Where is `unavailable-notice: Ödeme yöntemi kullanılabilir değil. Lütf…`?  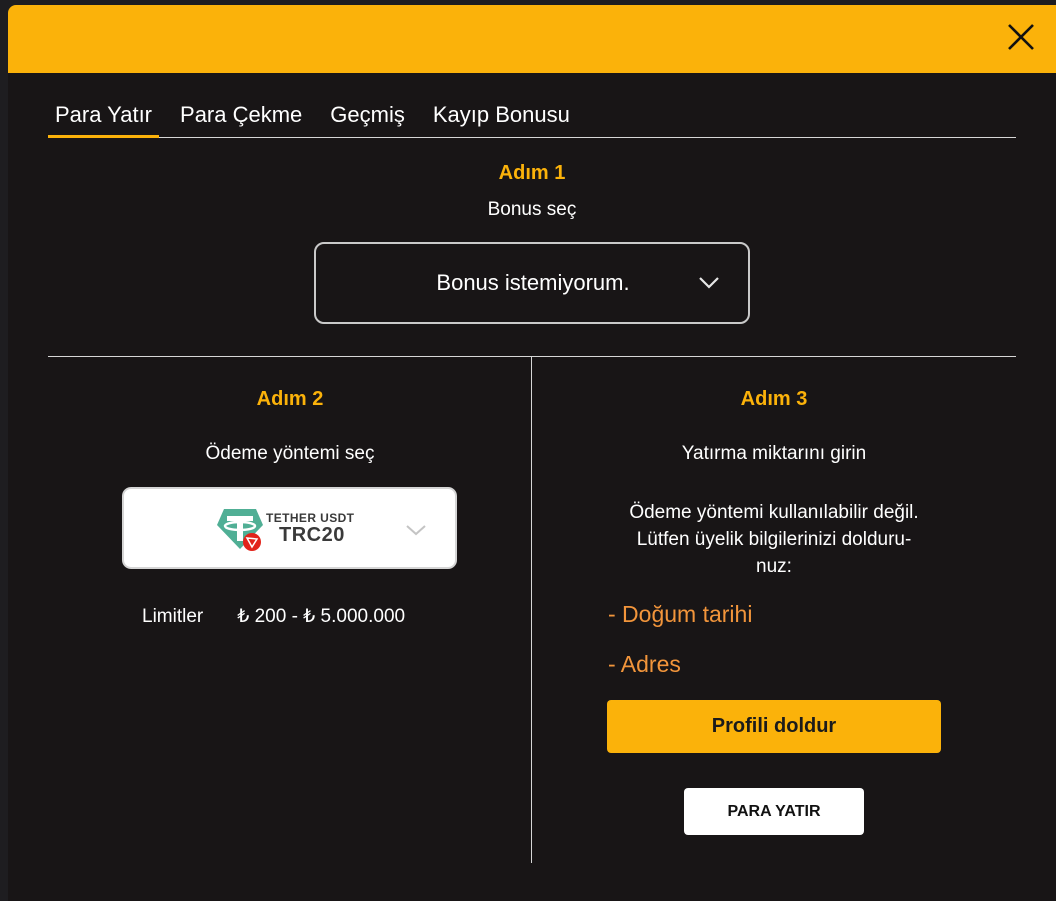
unavailable-notice: Ödeme yöntemi kullanılabilir değil. Lütf… is located at coordinates (774, 539).